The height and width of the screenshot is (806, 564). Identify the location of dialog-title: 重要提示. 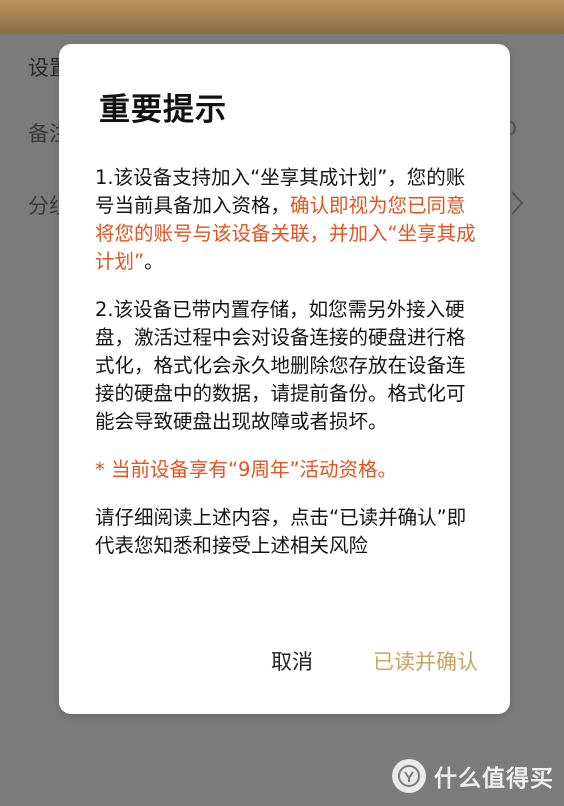
(163, 110).